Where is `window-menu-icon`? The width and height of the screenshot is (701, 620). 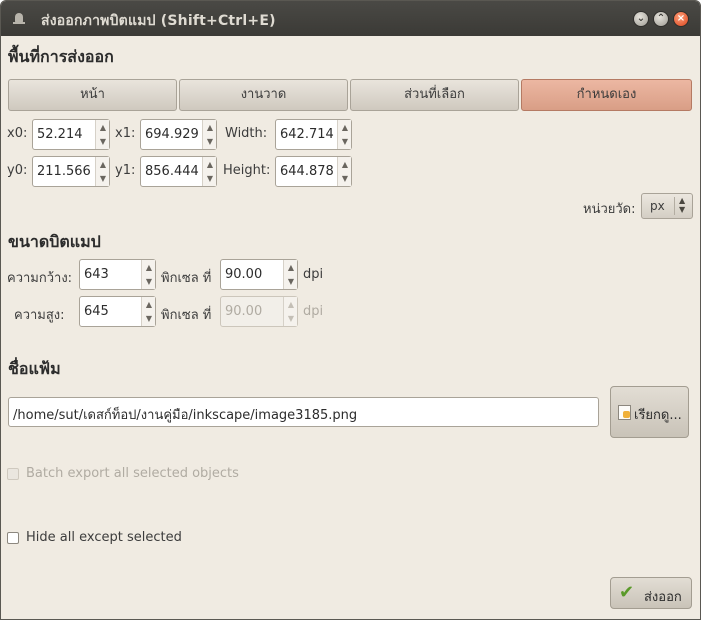
window-menu-icon is located at coordinates (19, 18).